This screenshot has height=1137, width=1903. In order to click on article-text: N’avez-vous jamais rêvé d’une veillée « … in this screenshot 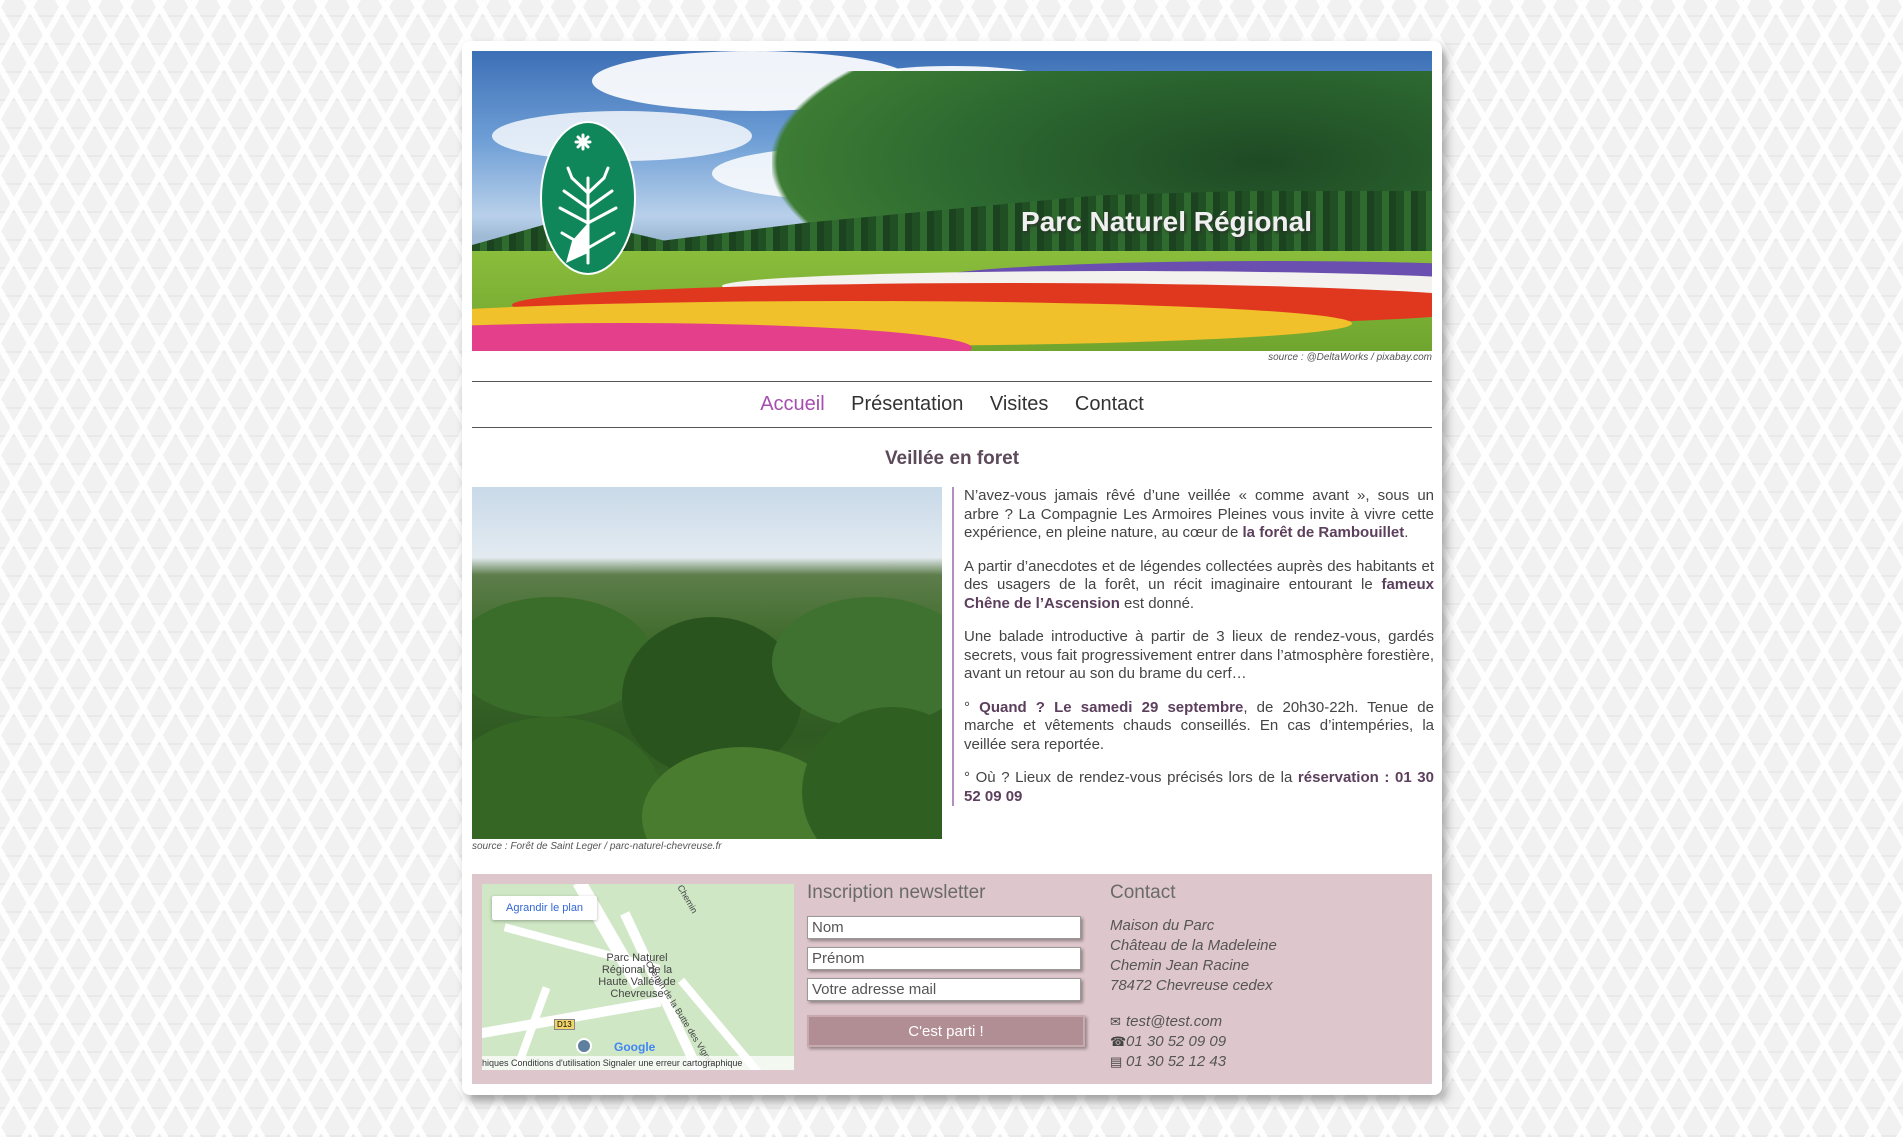, I will do `click(1193, 646)`.